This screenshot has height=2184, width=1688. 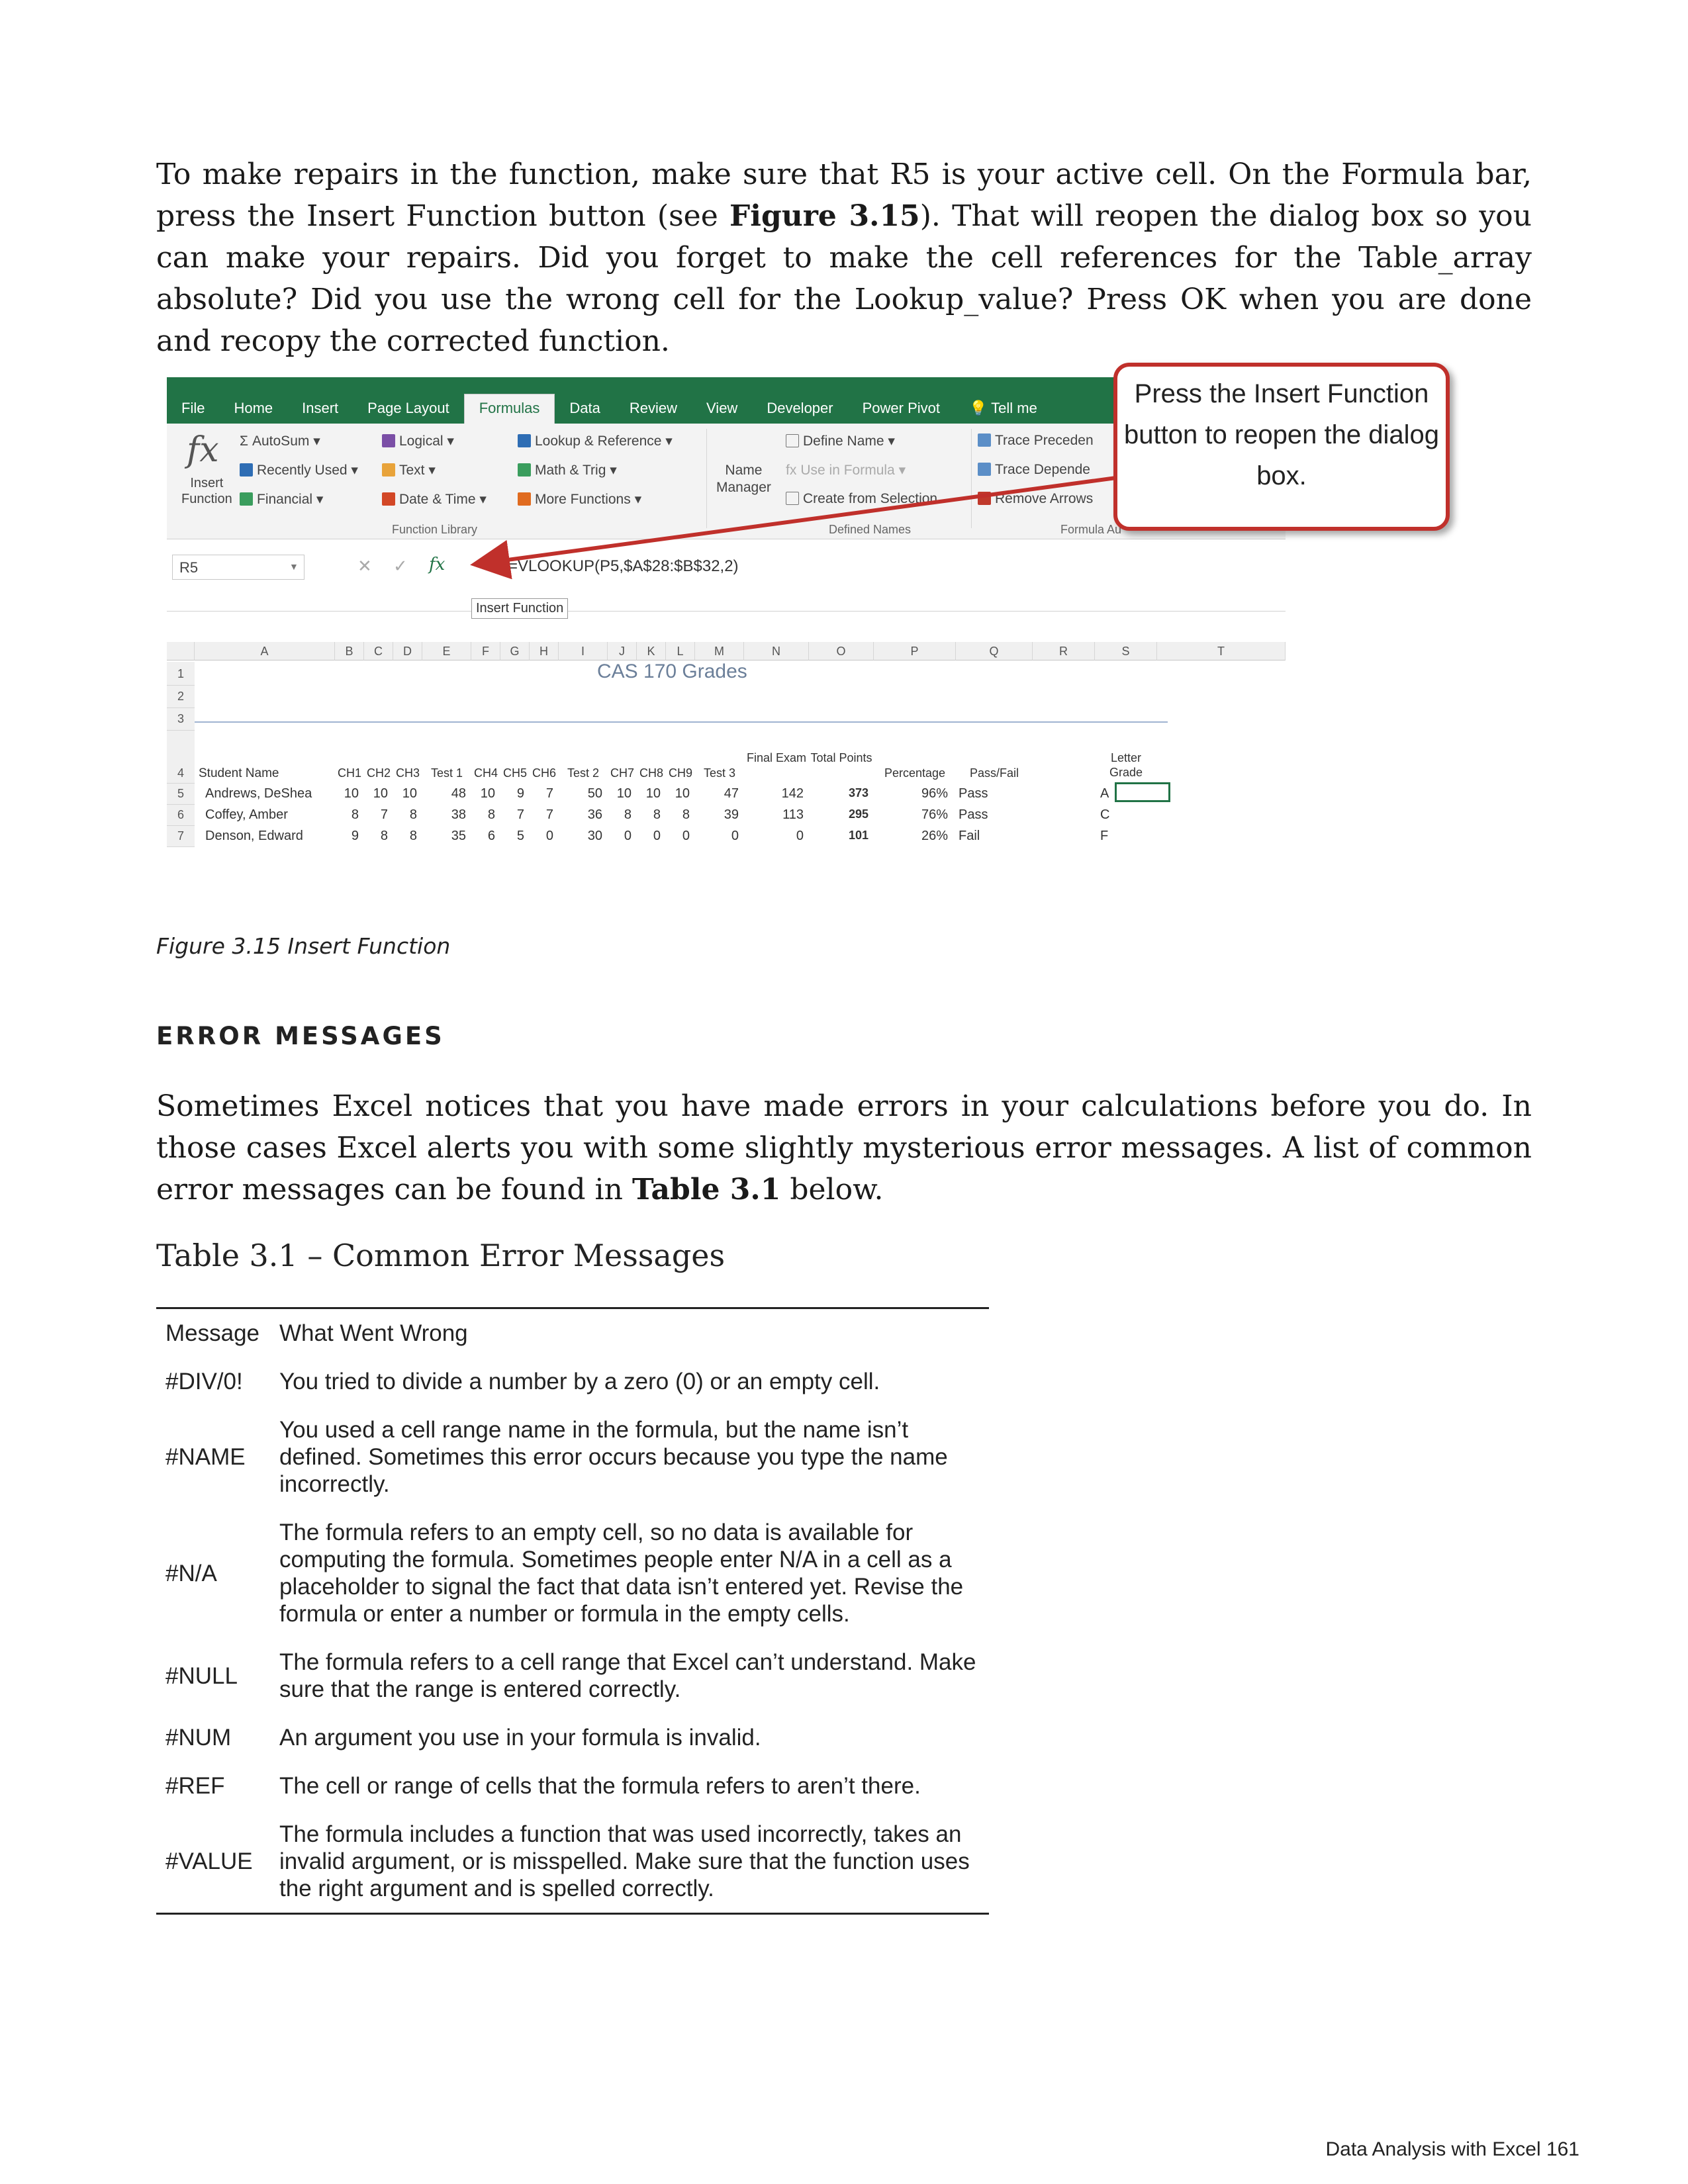 What do you see at coordinates (1221, 651) in the screenshot?
I see `column-header: T` at bounding box center [1221, 651].